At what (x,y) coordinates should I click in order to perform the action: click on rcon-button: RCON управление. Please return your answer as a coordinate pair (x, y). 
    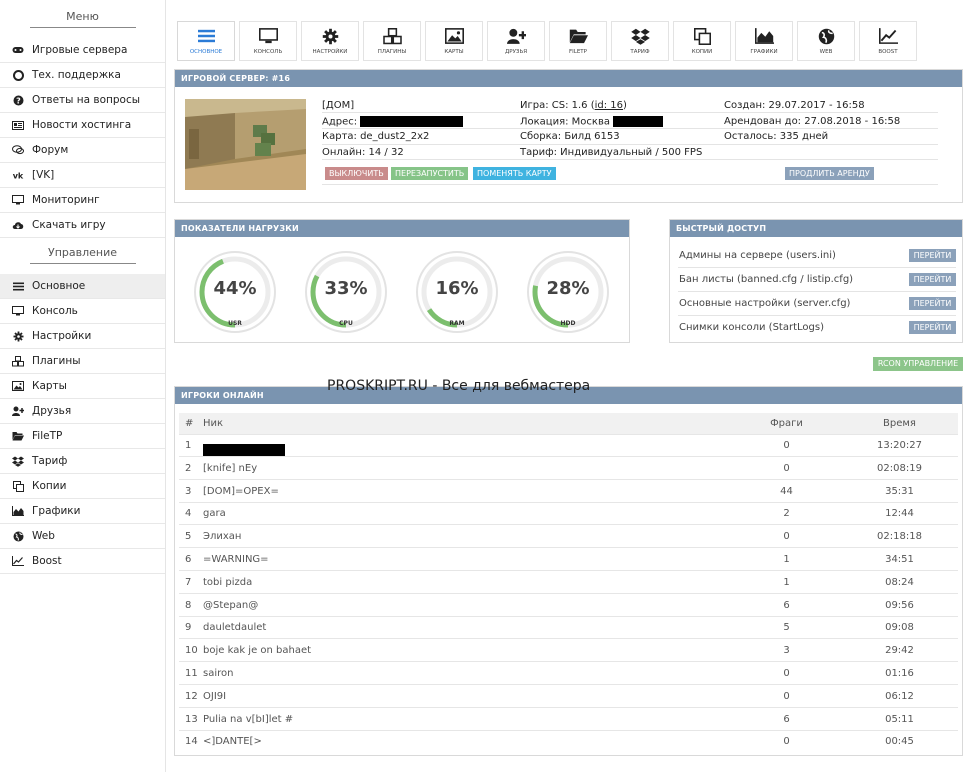
    Looking at the image, I should click on (918, 364).